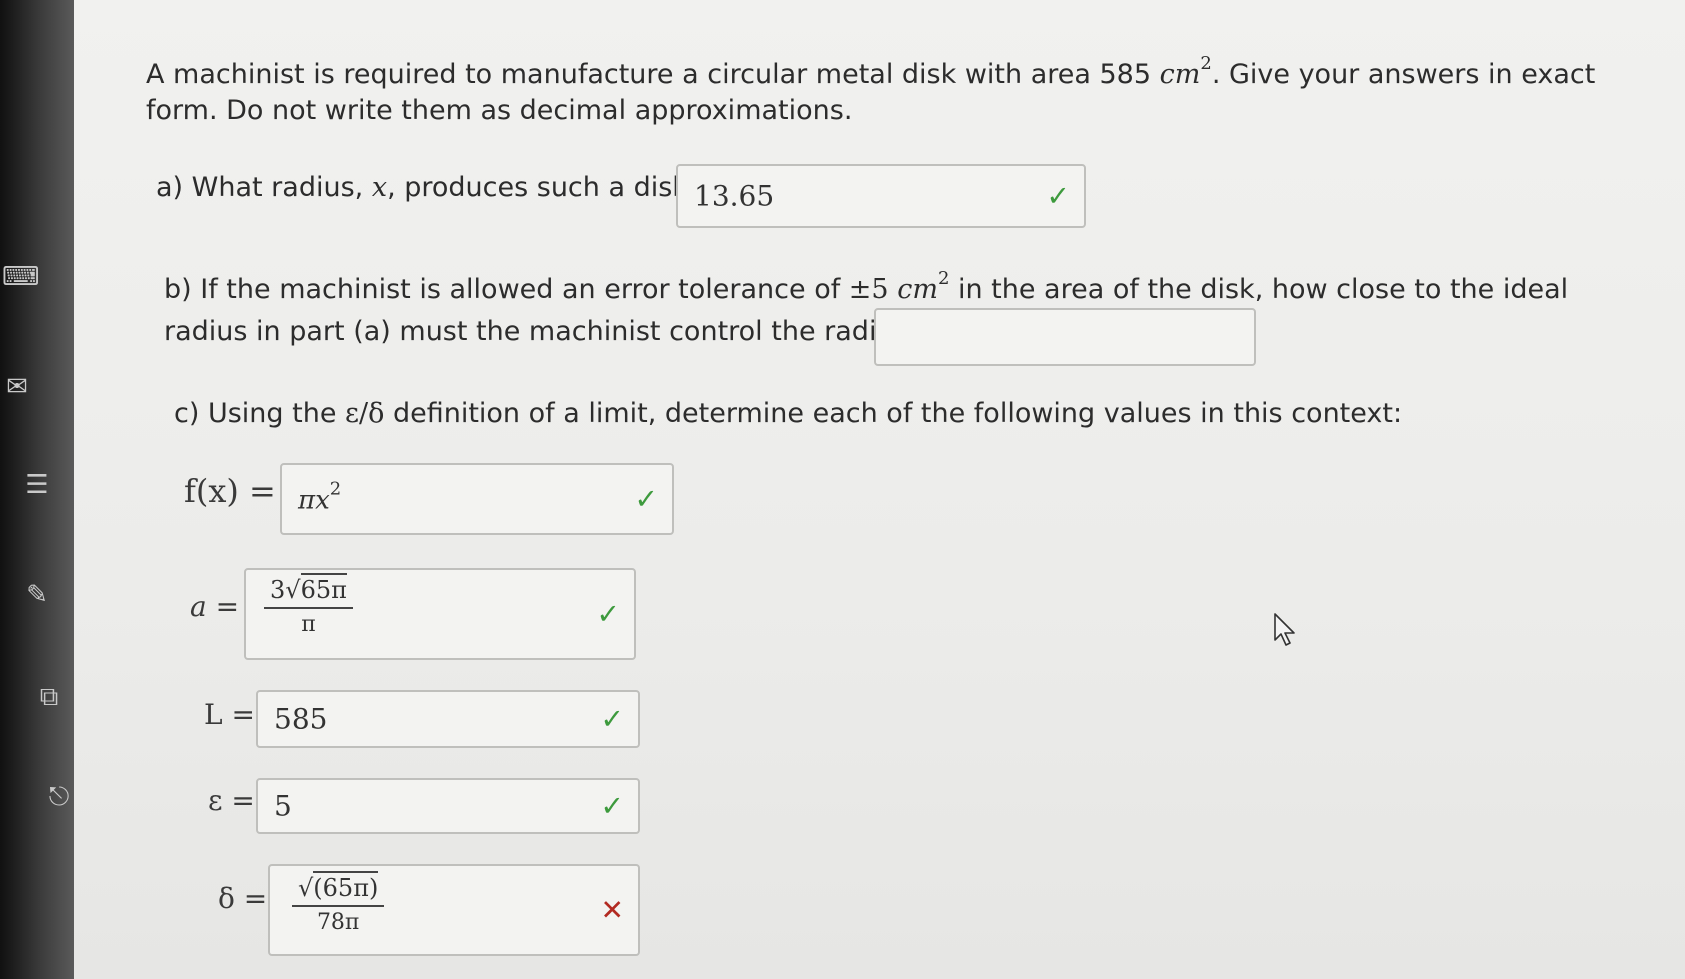  What do you see at coordinates (59, 797) in the screenshot?
I see `toolbar-exit-icon: ⎋` at bounding box center [59, 797].